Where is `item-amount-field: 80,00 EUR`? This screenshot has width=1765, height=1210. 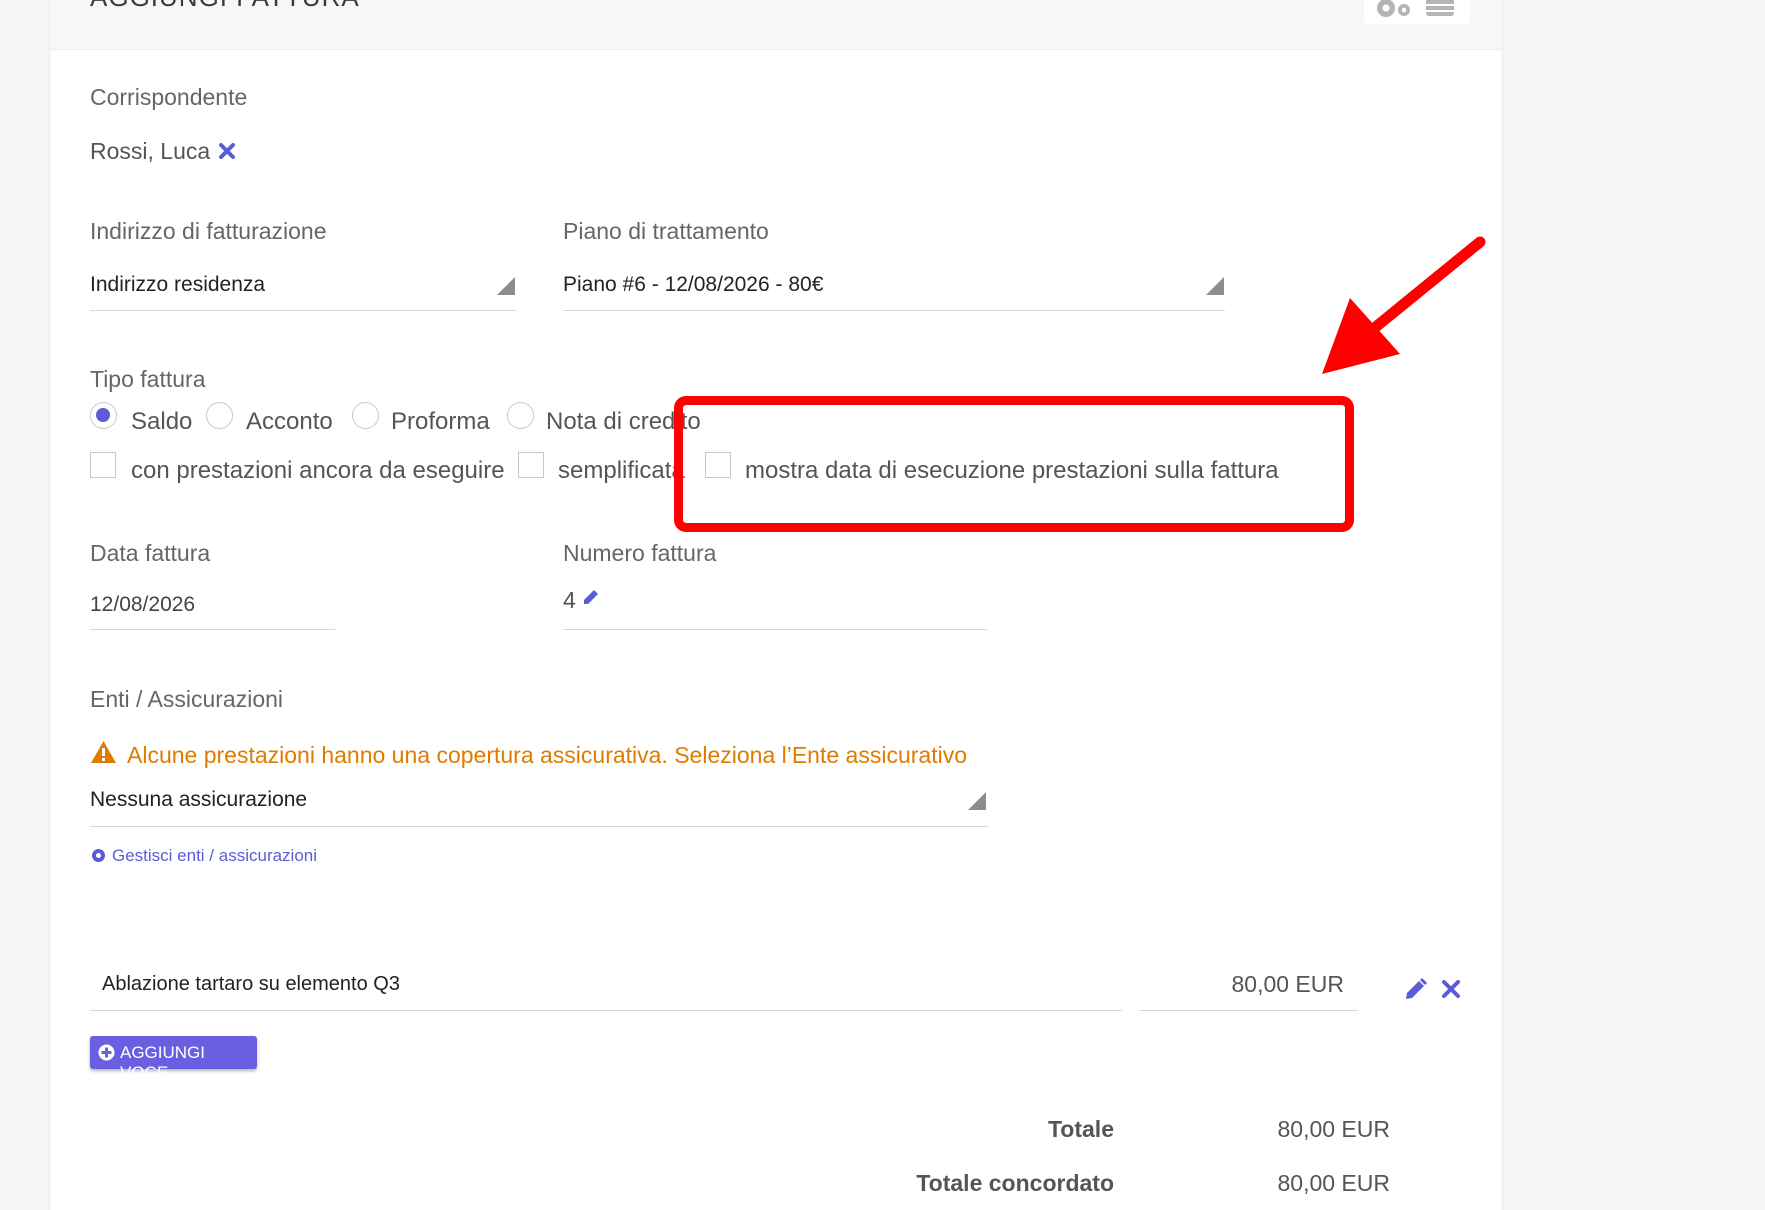 item-amount-field: 80,00 EUR is located at coordinates (1248, 984).